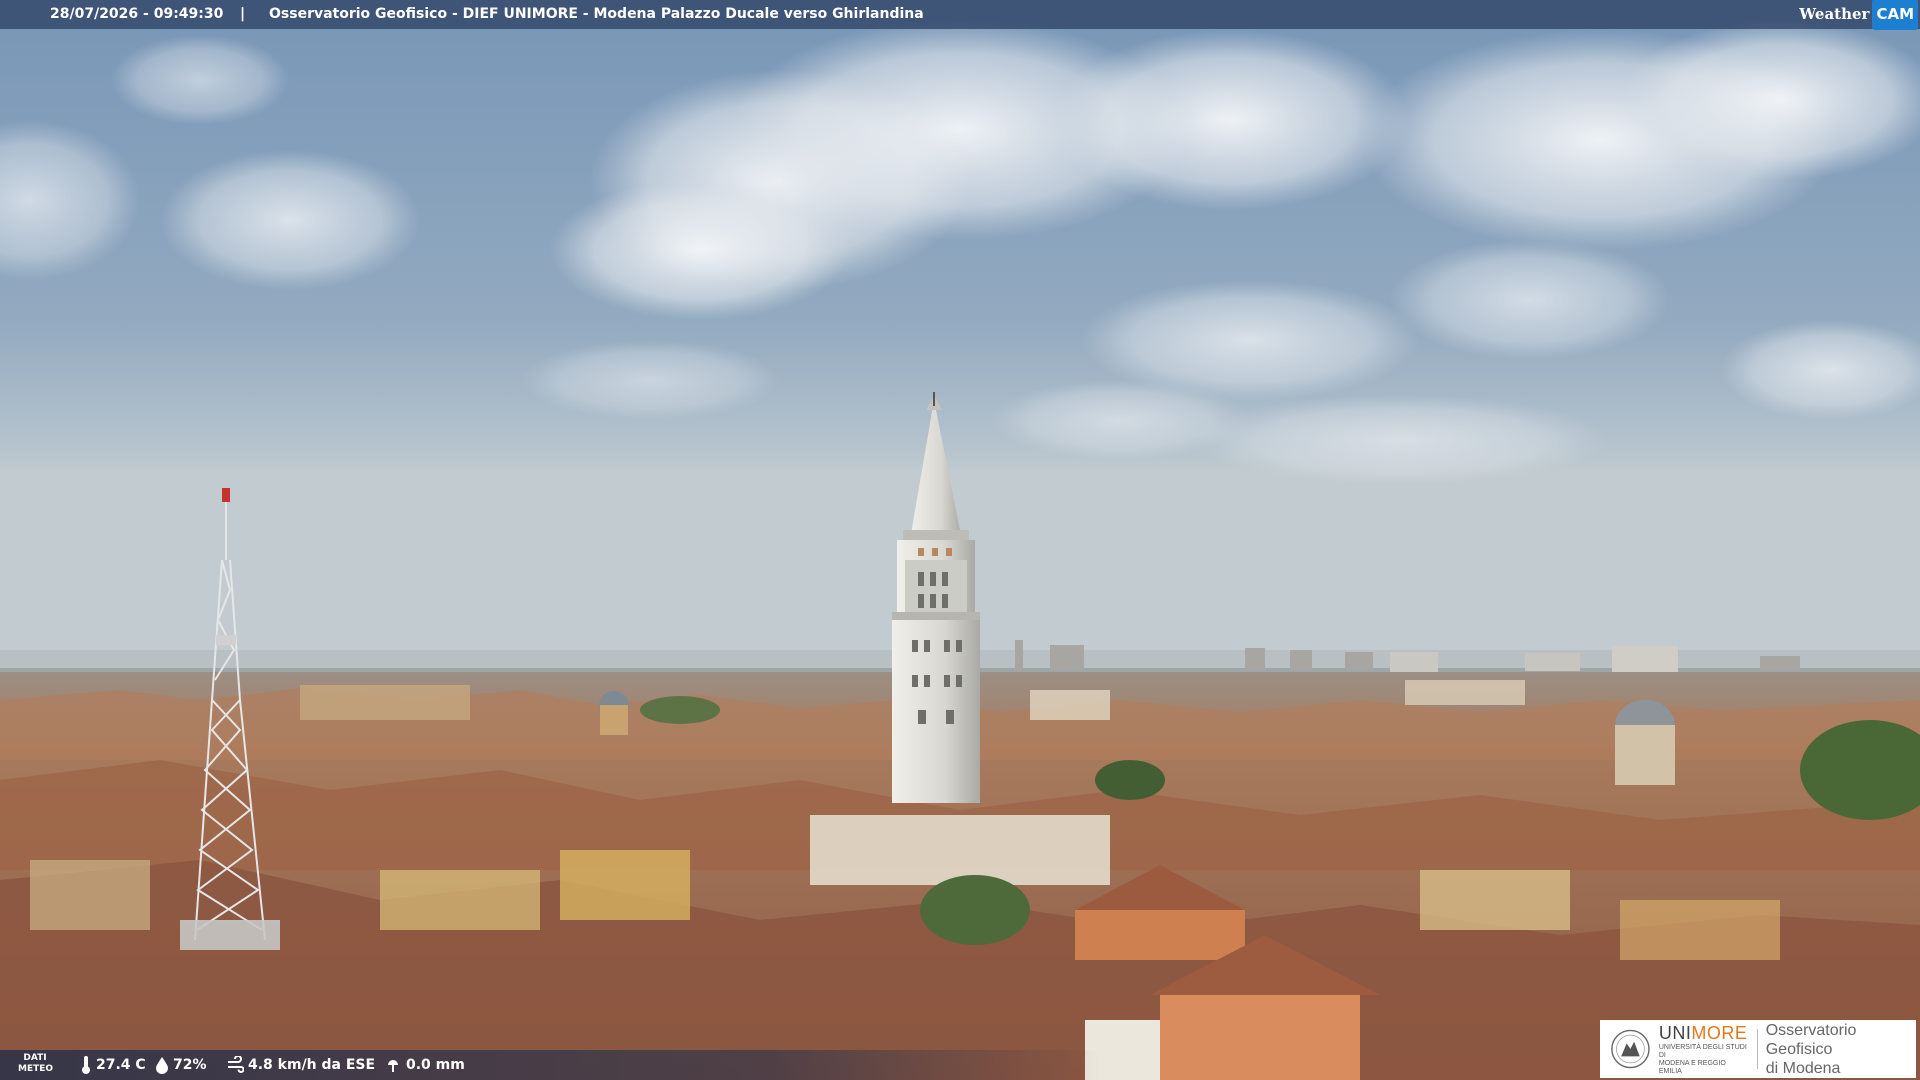 The height and width of the screenshot is (1080, 1920). What do you see at coordinates (1630, 1049) in the screenshot?
I see `university-seal-icon` at bounding box center [1630, 1049].